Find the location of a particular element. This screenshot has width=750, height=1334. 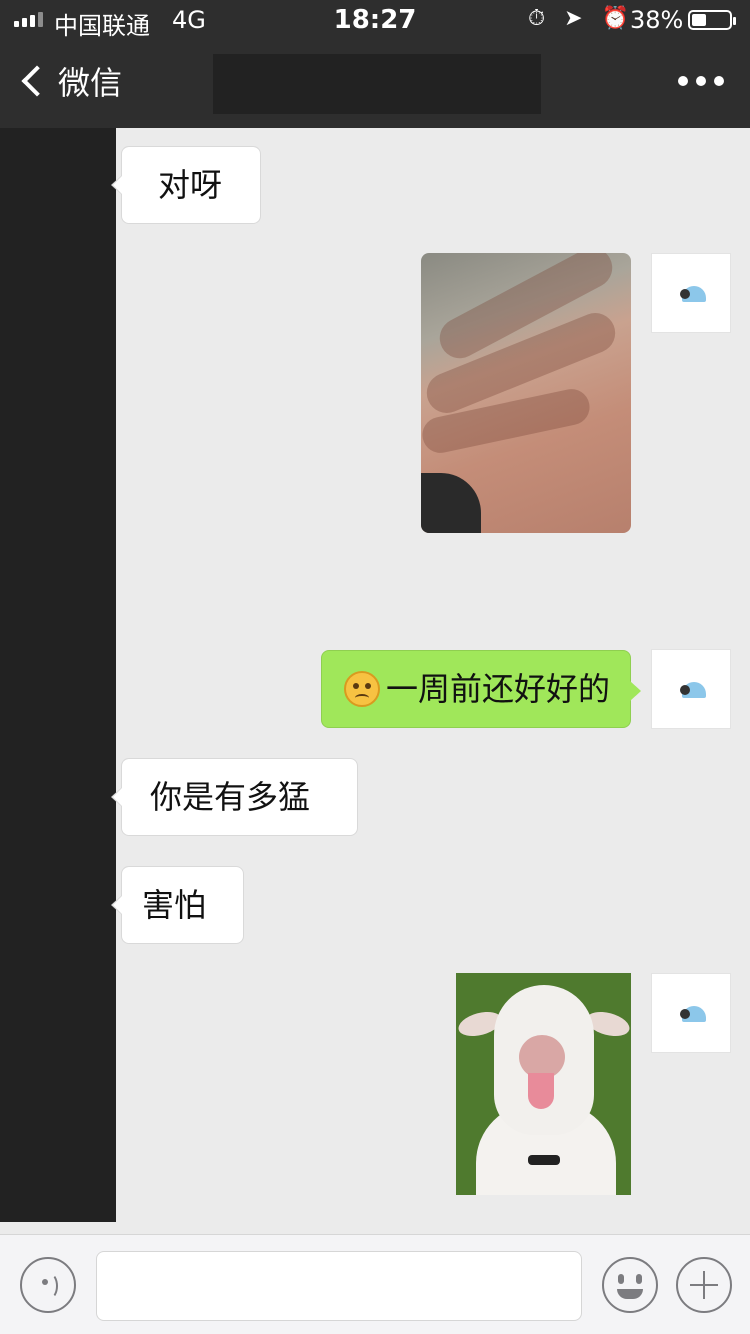

chat-input-bar is located at coordinates (375, 1284).